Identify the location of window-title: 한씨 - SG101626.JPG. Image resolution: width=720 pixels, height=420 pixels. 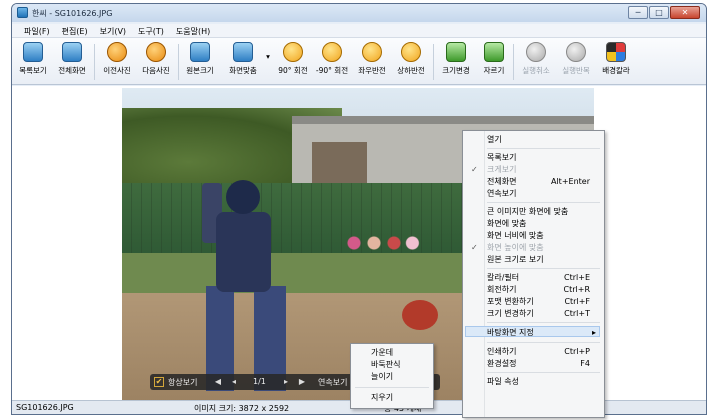
(72, 13).